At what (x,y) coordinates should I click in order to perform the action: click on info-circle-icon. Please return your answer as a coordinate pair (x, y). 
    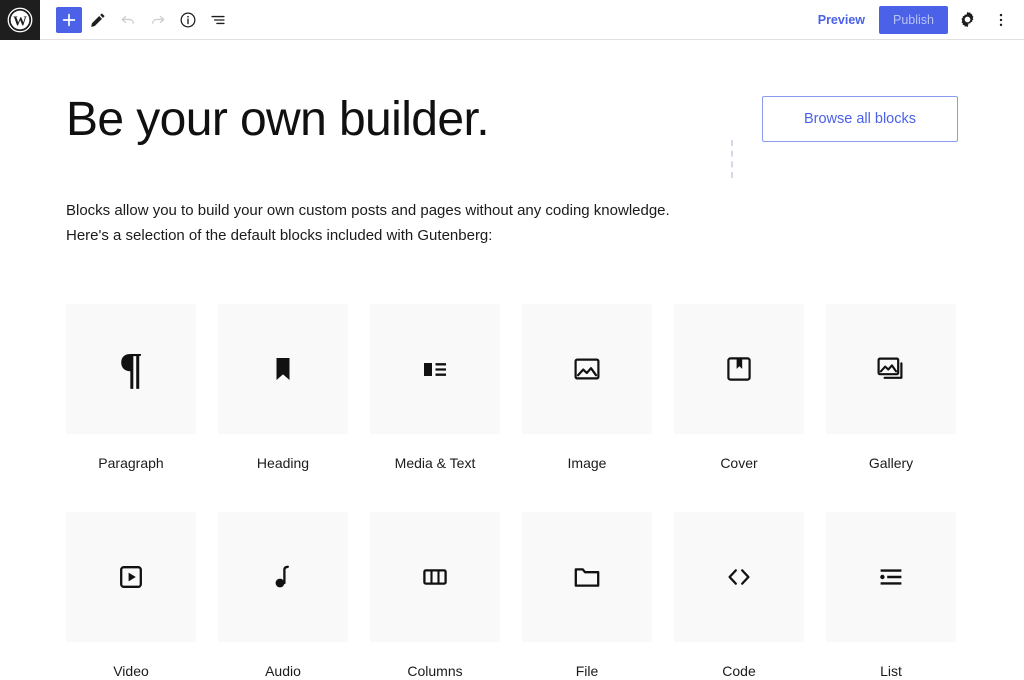
    Looking at the image, I should click on (188, 19).